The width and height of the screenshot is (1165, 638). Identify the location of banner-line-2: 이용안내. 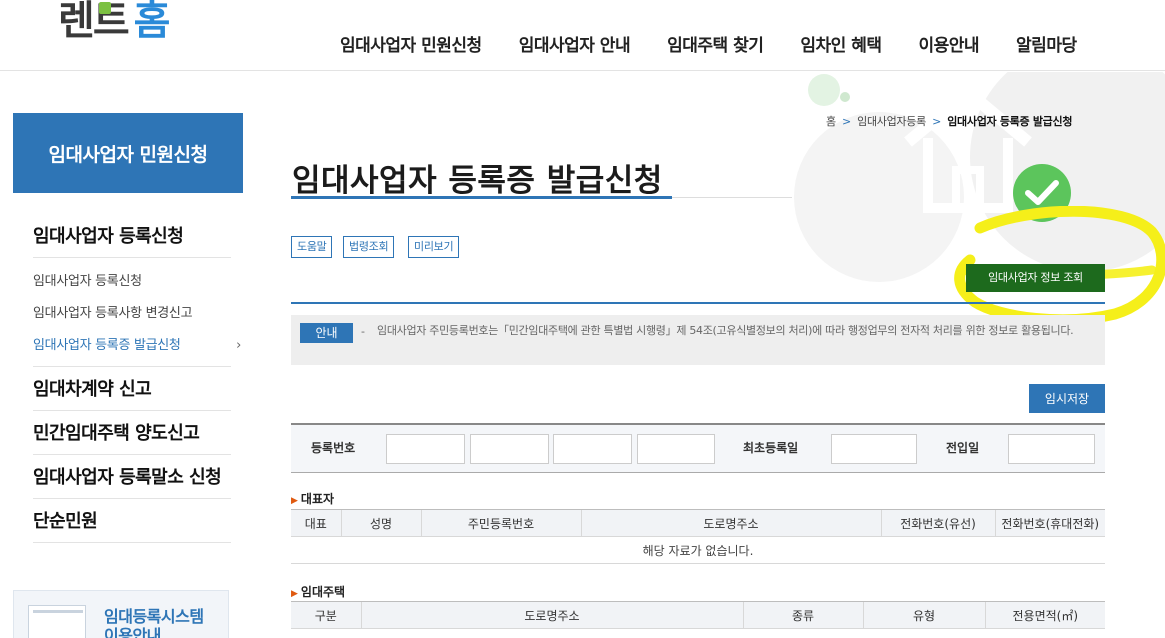
(132, 632).